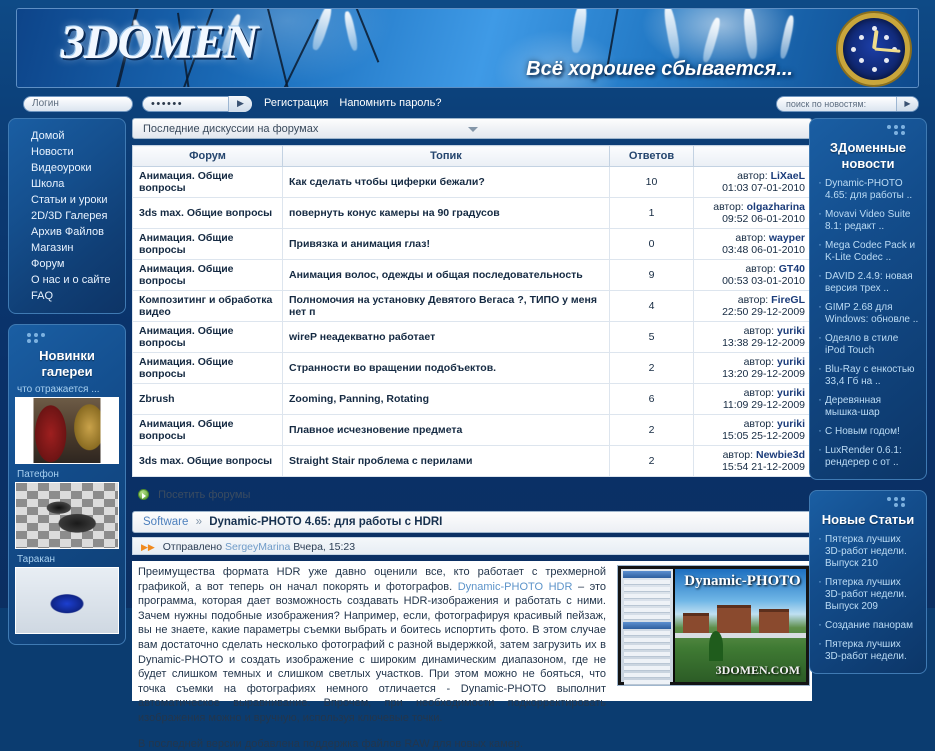 Image resolution: width=935 pixels, height=751 pixels. What do you see at coordinates (446, 182) in the screenshot?
I see `cell-topic: Как сделать чтобы циферки бежали?` at bounding box center [446, 182].